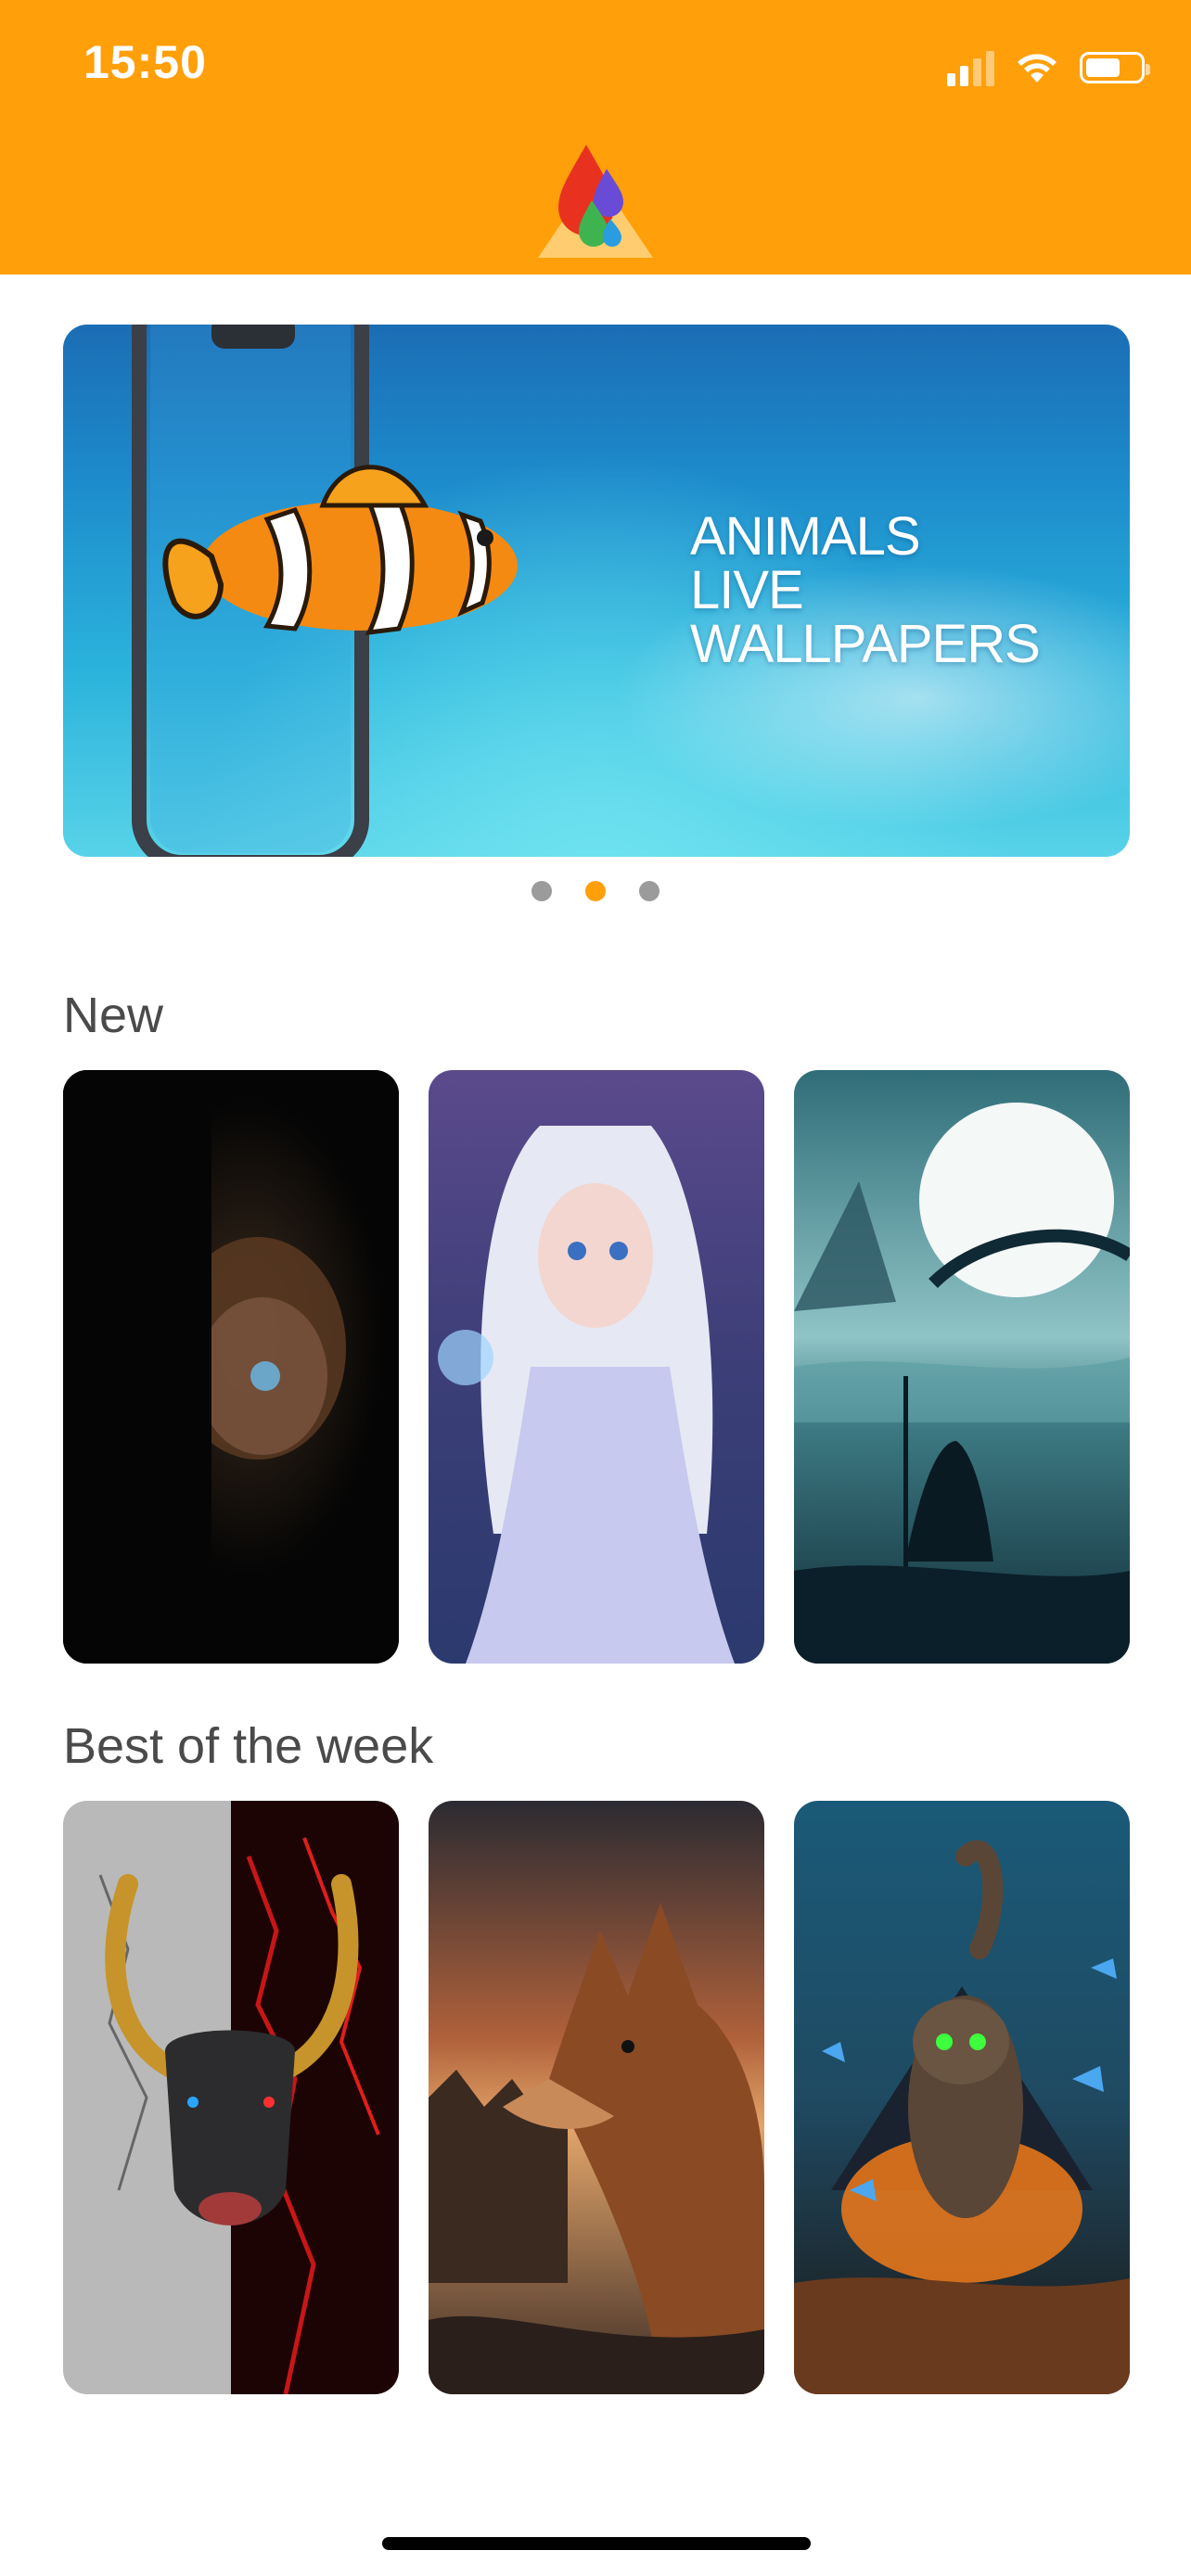  What do you see at coordinates (595, 201) in the screenshot?
I see `app-logo-icon` at bounding box center [595, 201].